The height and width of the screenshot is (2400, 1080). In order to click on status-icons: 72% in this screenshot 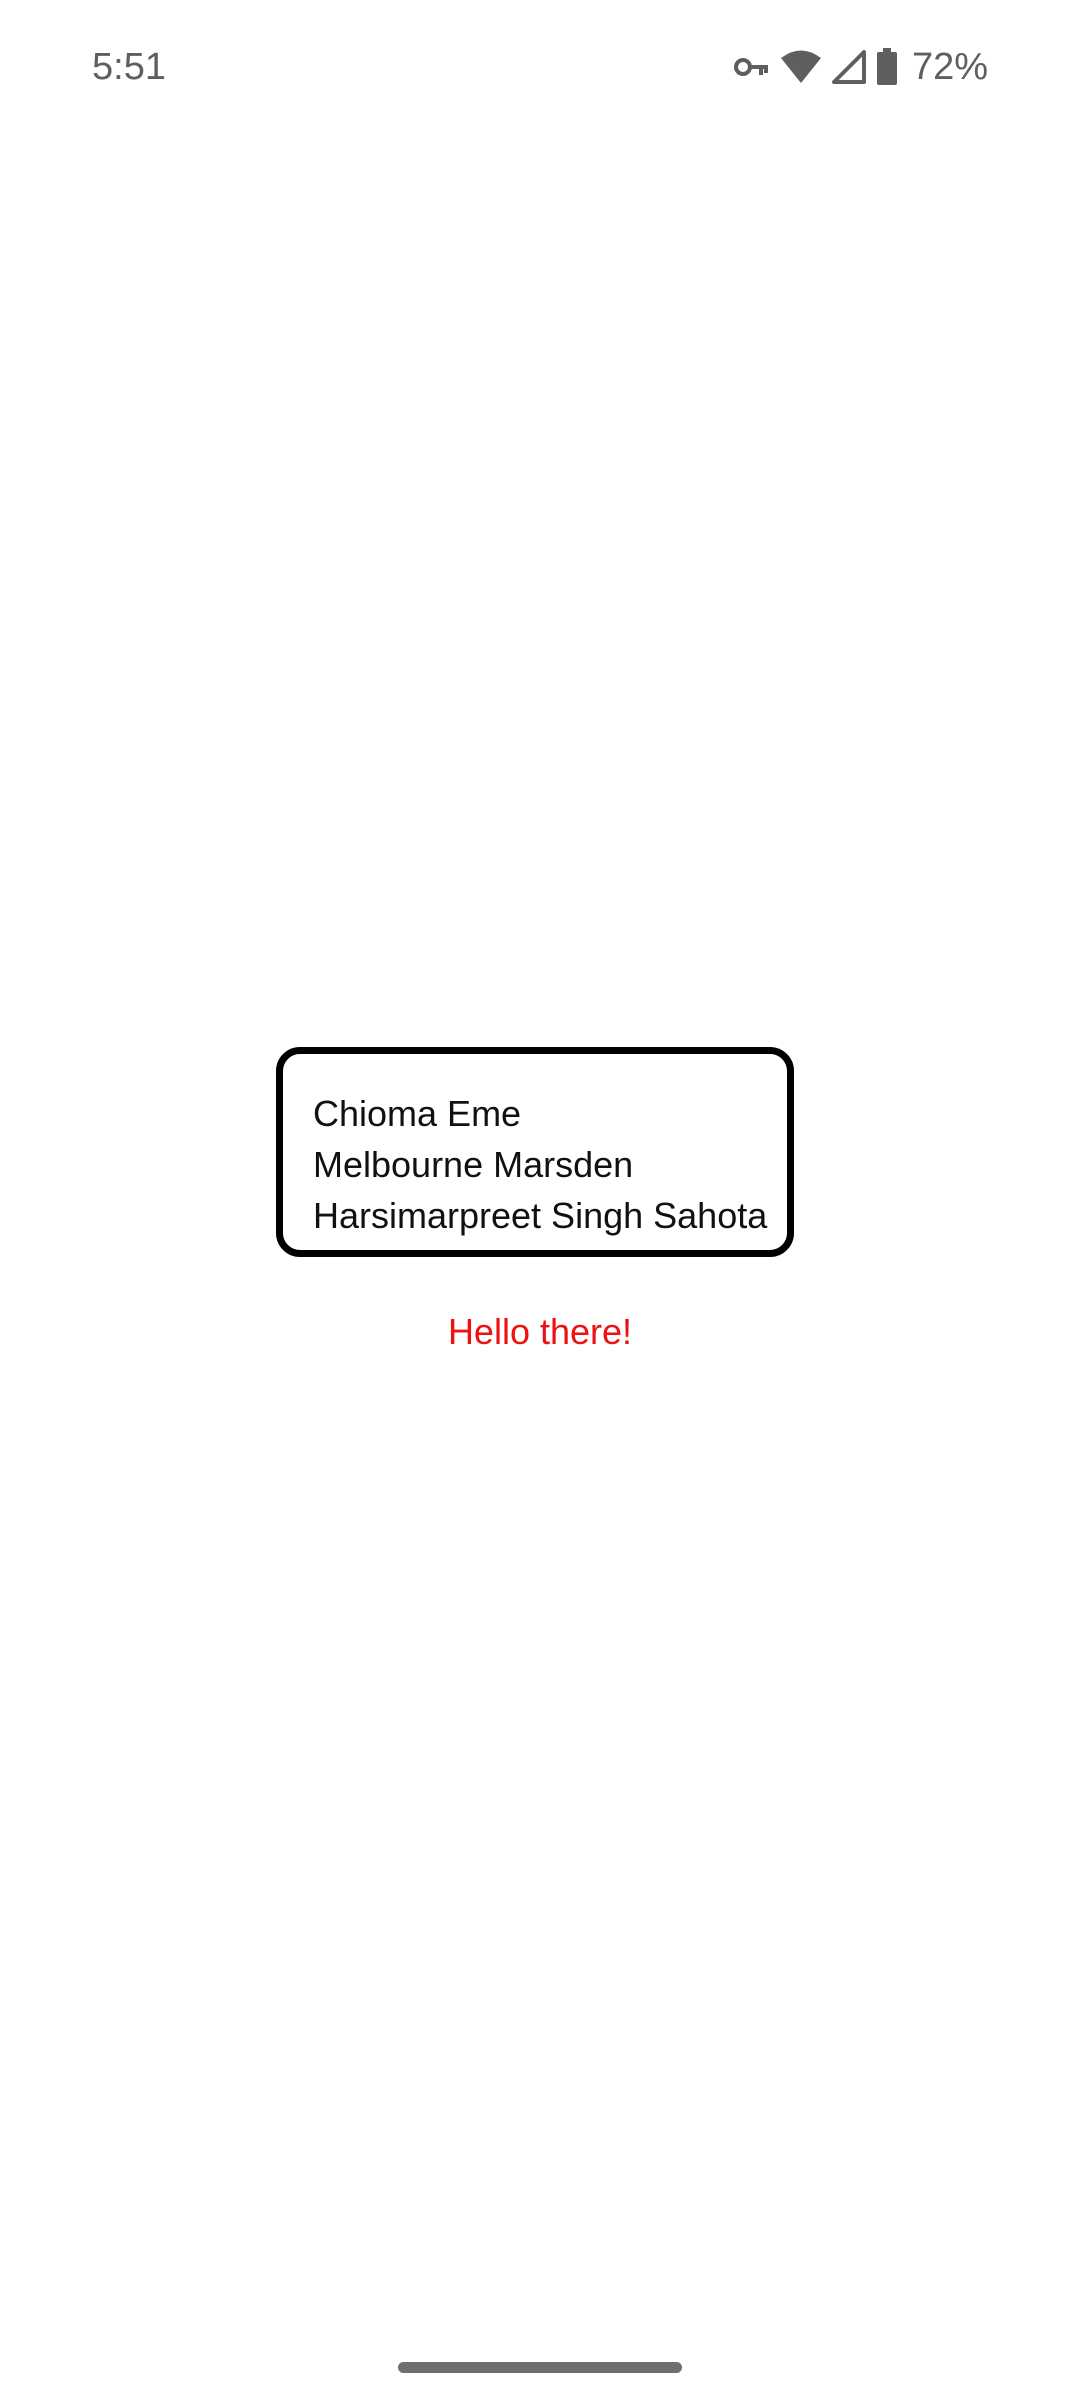, I will do `click(860, 67)`.